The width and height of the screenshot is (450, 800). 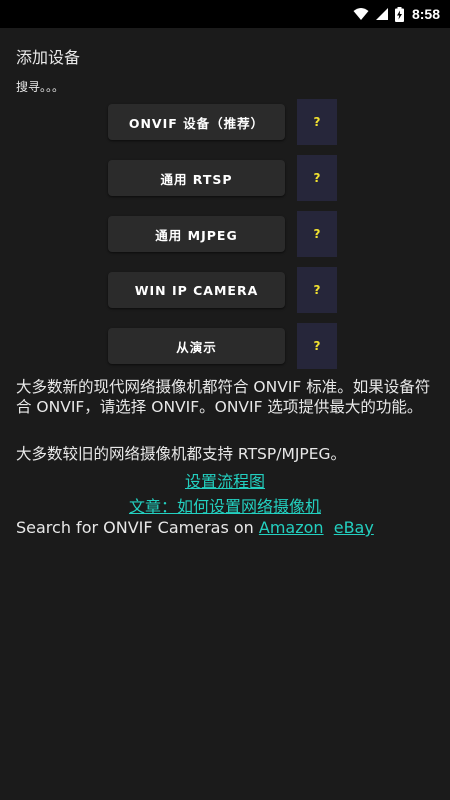 I want to click on link-separator, so click(x=329, y=527).